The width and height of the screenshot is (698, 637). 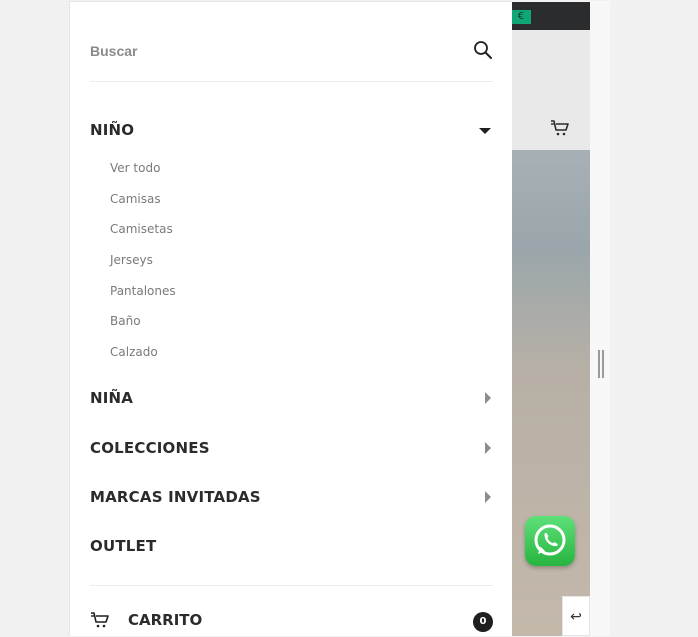 What do you see at coordinates (601, 364) in the screenshot?
I see `scroll-handle` at bounding box center [601, 364].